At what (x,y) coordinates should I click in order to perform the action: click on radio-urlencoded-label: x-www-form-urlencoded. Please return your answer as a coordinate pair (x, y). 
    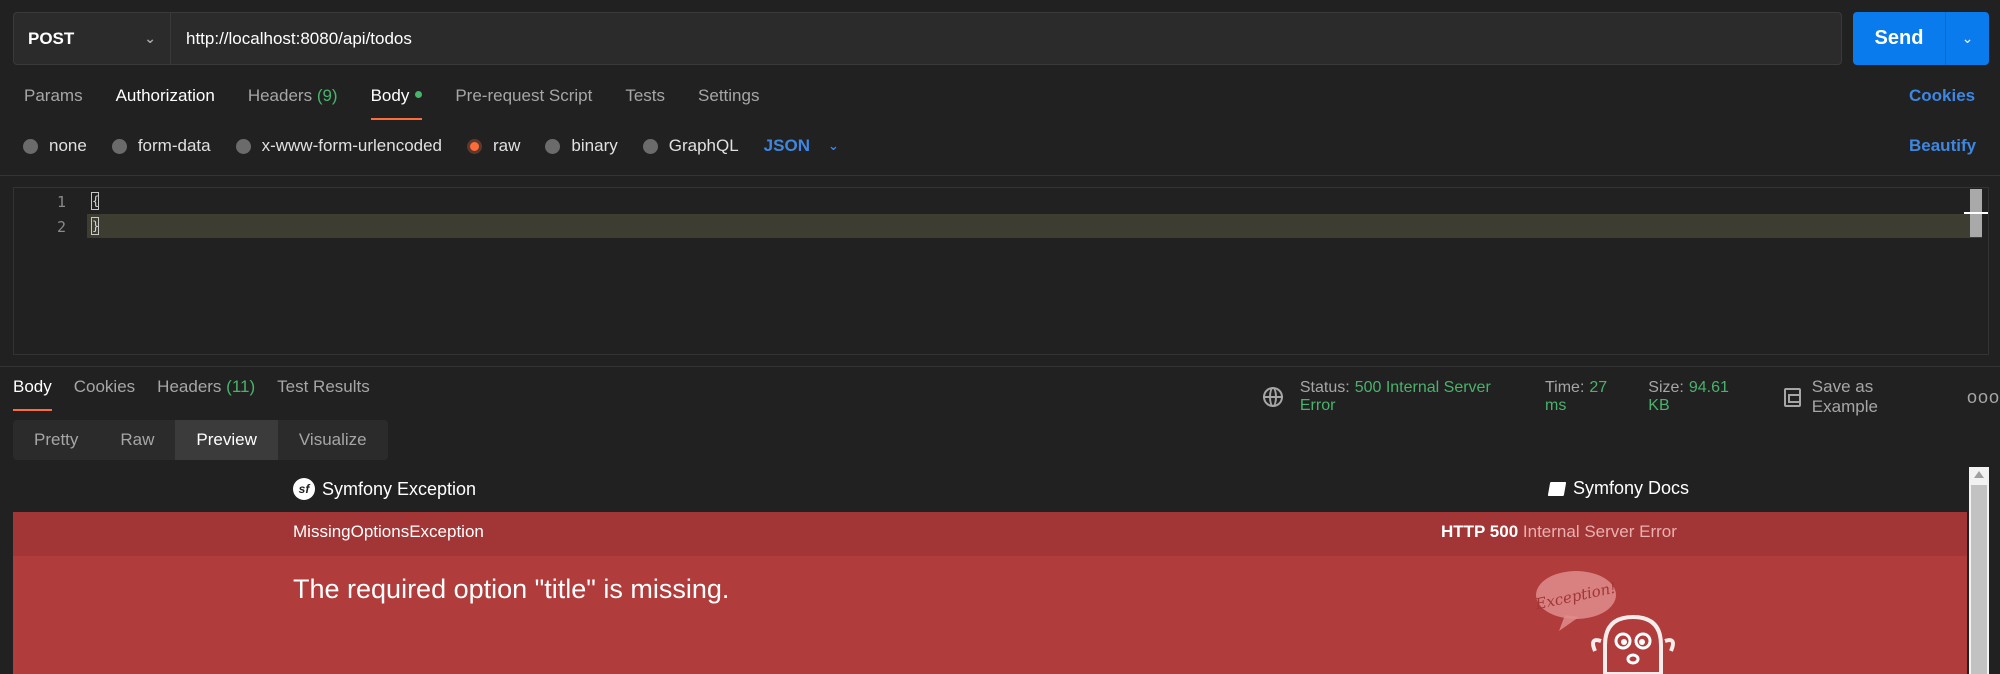
    Looking at the image, I should click on (352, 145).